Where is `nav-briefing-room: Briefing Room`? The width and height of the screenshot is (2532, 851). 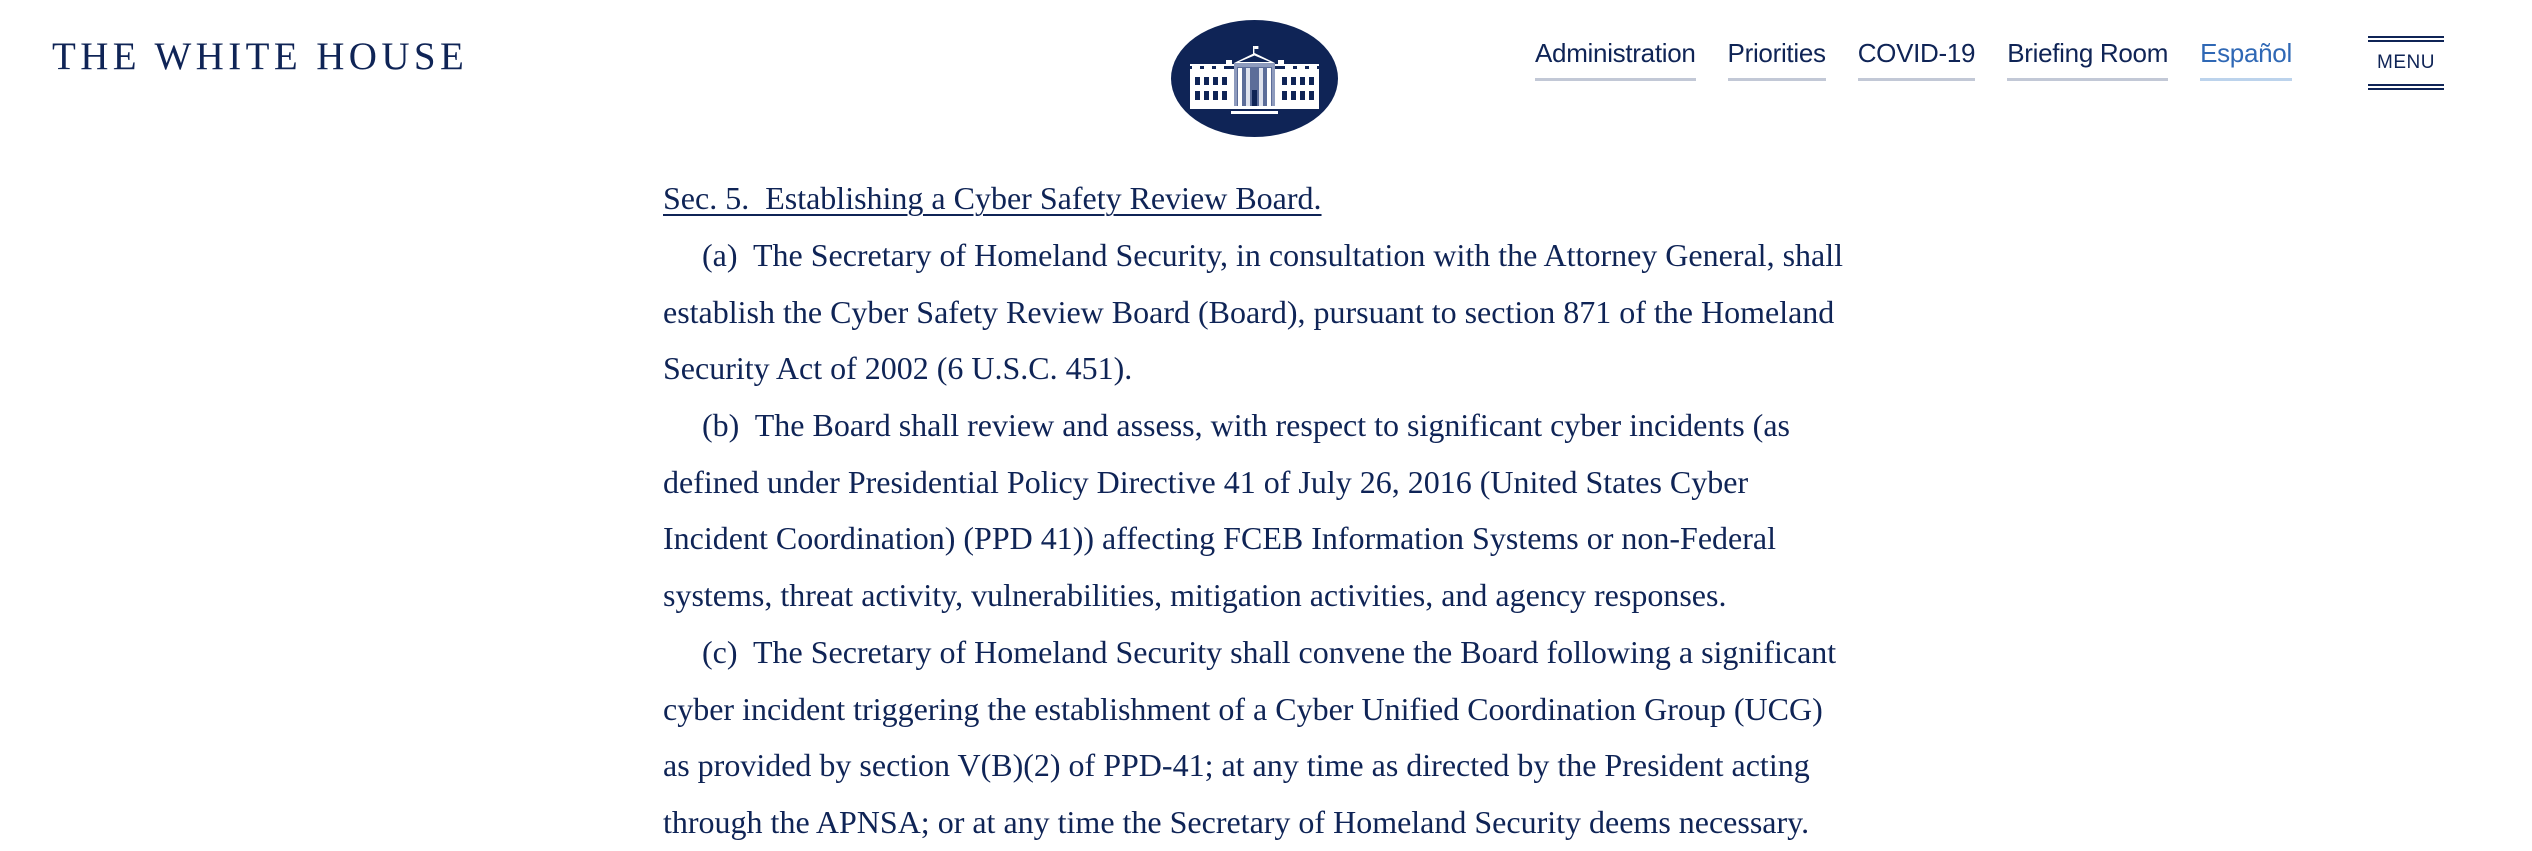 nav-briefing-room: Briefing Room is located at coordinates (2087, 58).